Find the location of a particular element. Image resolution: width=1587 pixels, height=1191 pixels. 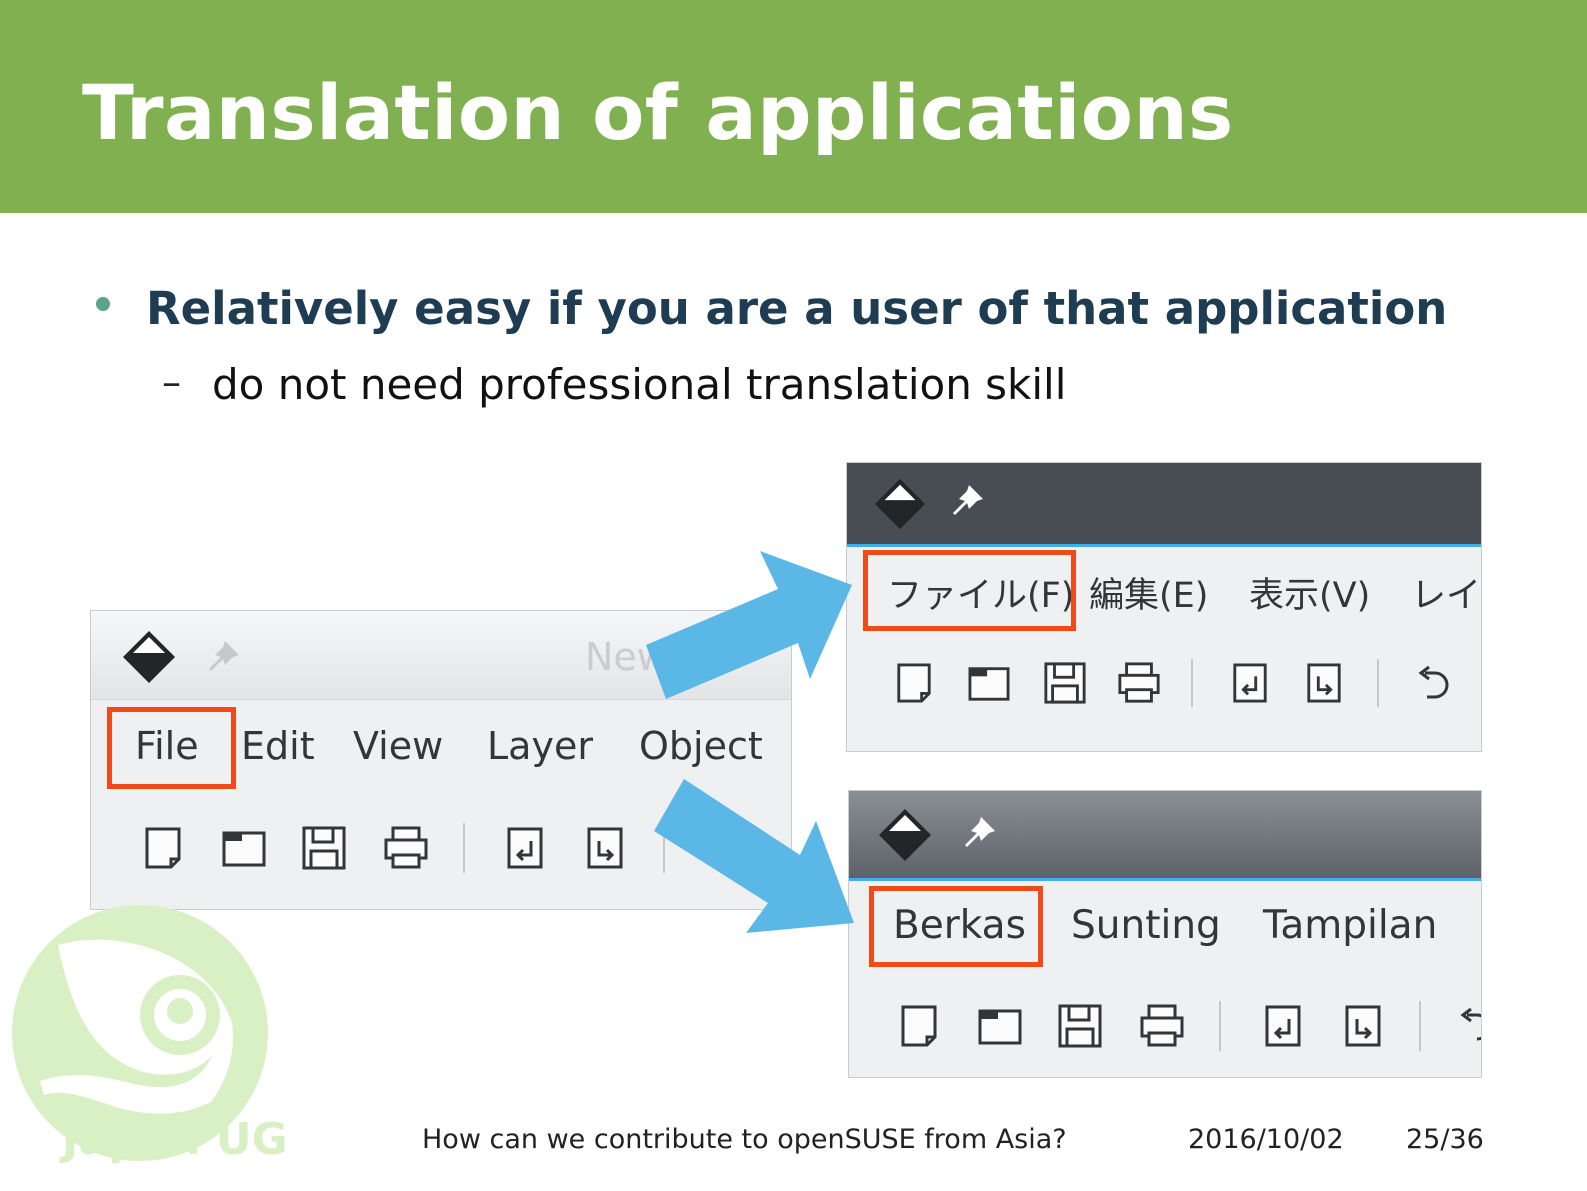

bullet-dot is located at coordinates (103, 304).